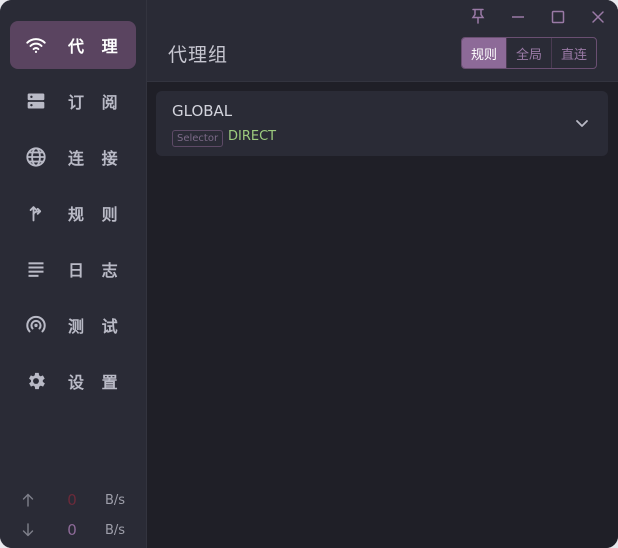 The height and width of the screenshot is (548, 618). I want to click on sidebar-item-label: 代 理, so click(96, 46).